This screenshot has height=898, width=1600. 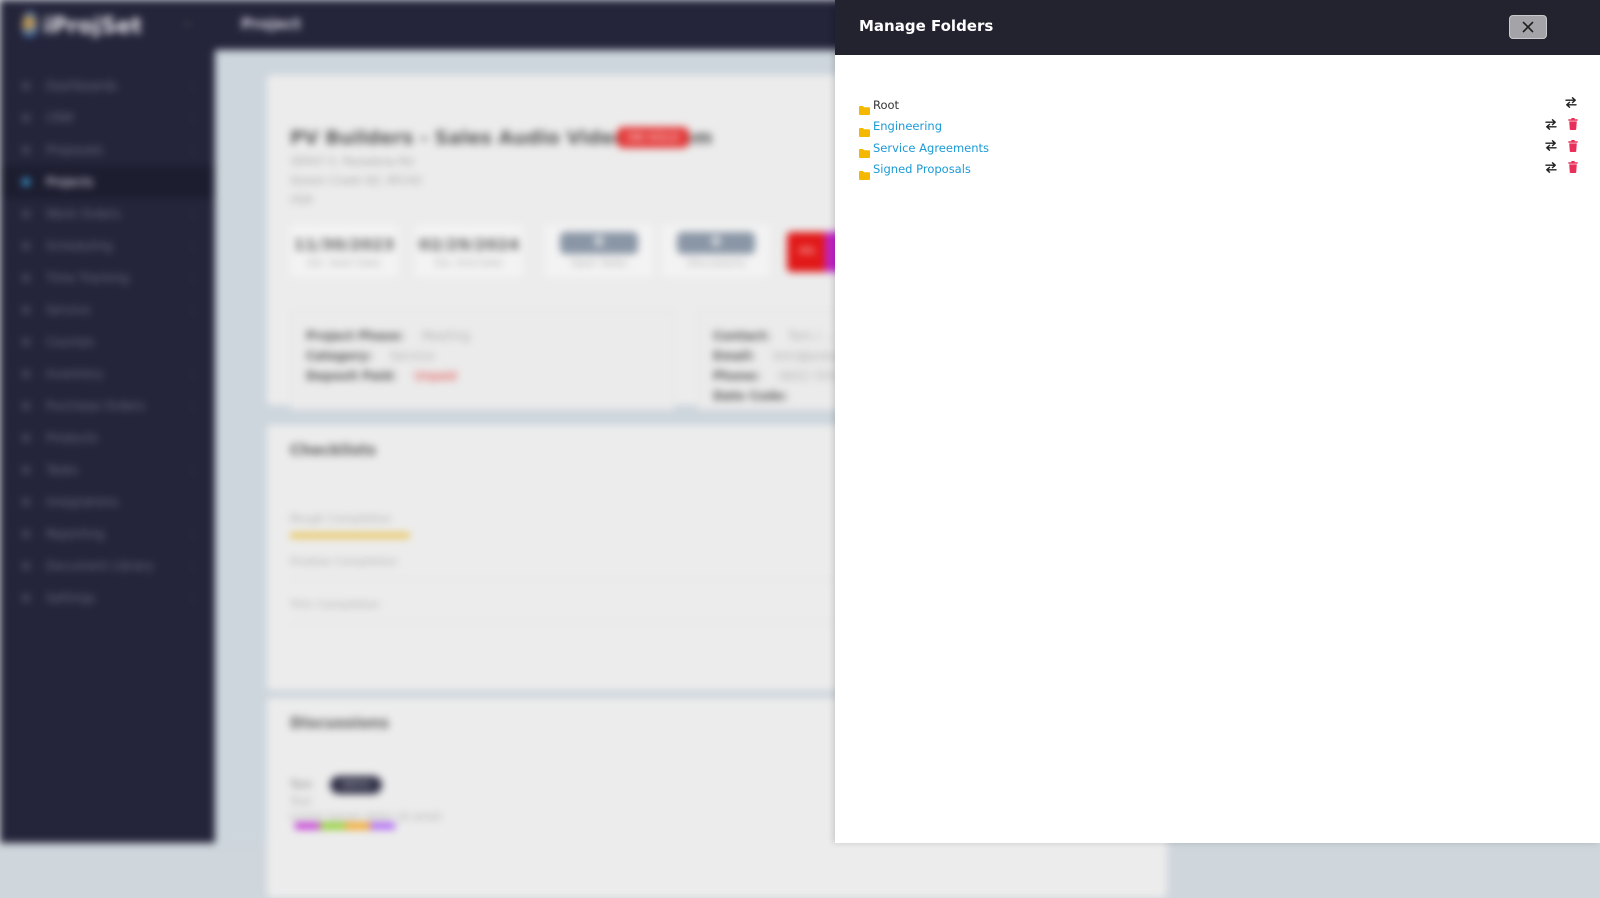 What do you see at coordinates (907, 126) in the screenshot?
I see `folder-link: Engineering` at bounding box center [907, 126].